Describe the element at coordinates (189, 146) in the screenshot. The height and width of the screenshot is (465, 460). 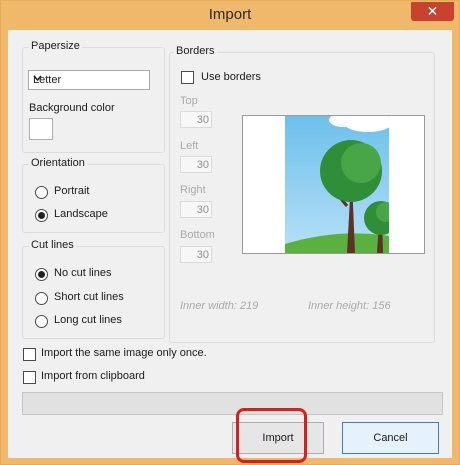
I see `left-label: Left` at that location.